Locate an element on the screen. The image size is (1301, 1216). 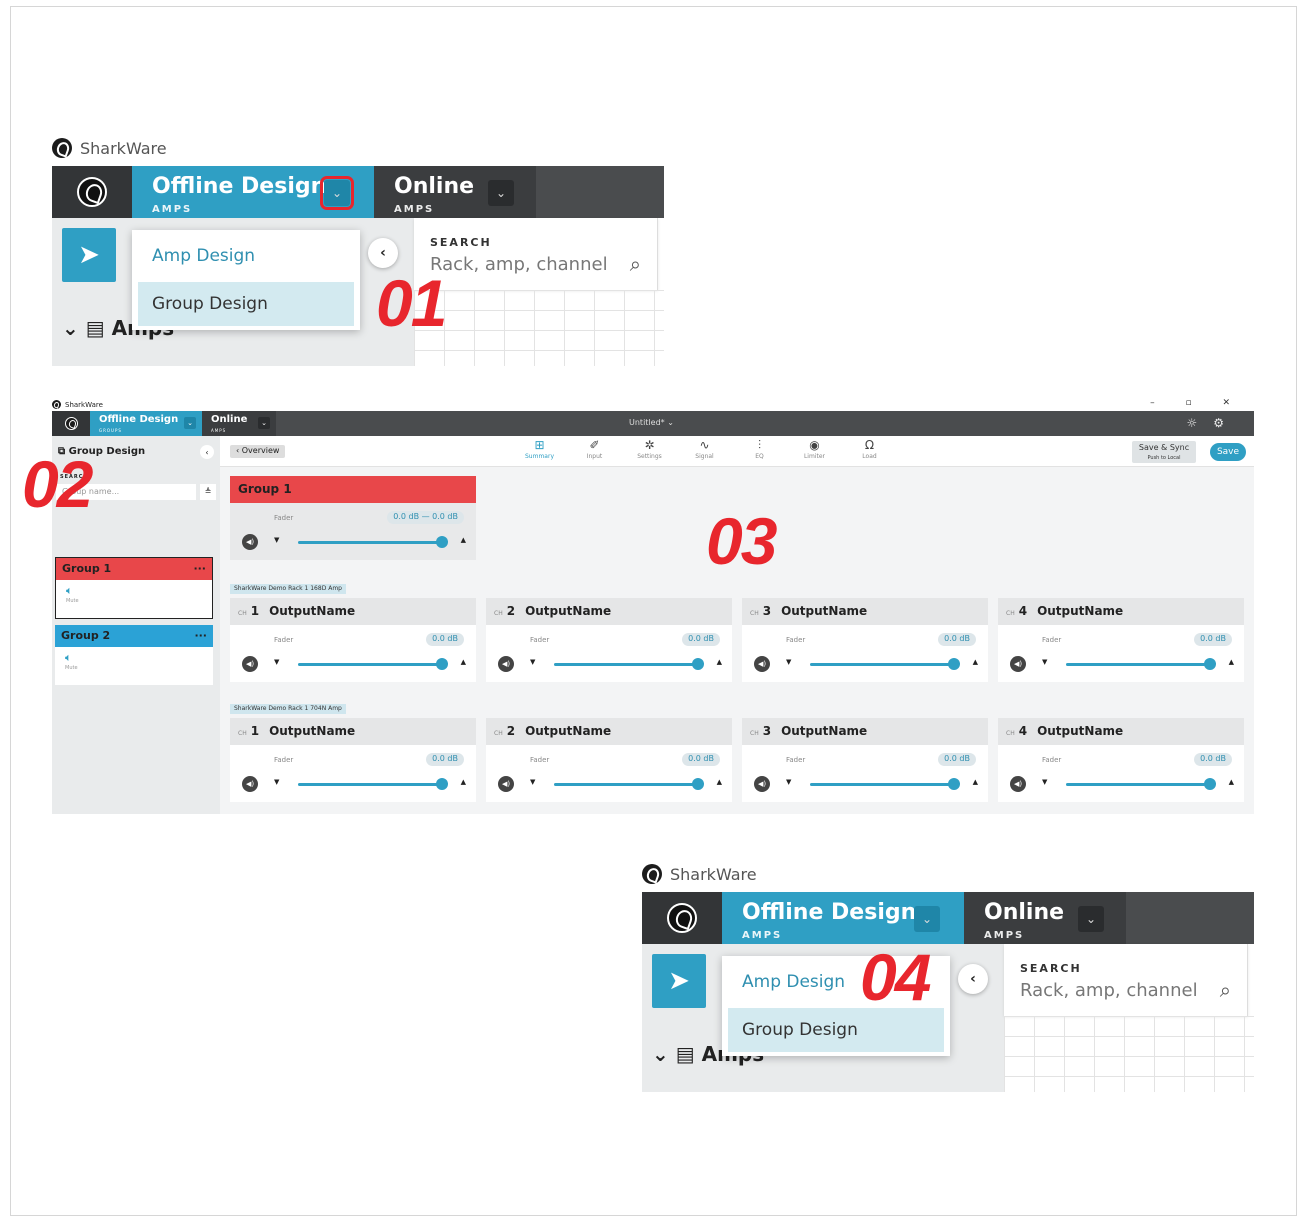
group-card: Group 1 ··· 🔈︎ Mute is located at coordinates (134, 588).